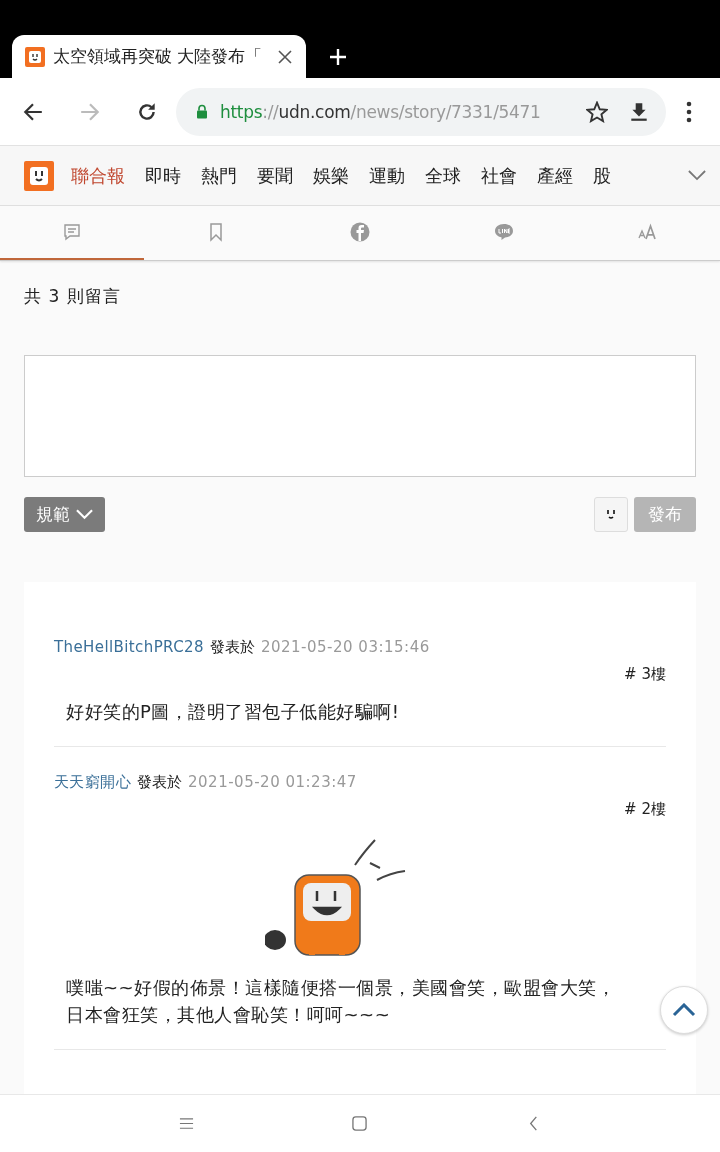  What do you see at coordinates (92, 782) in the screenshot?
I see `author-link: 天天窮開心` at bounding box center [92, 782].